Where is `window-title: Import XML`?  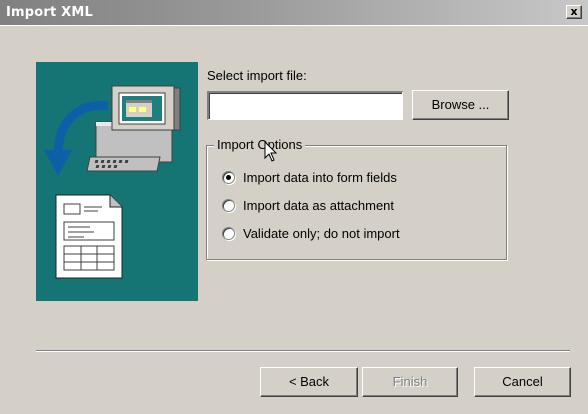
window-title: Import XML is located at coordinates (50, 12).